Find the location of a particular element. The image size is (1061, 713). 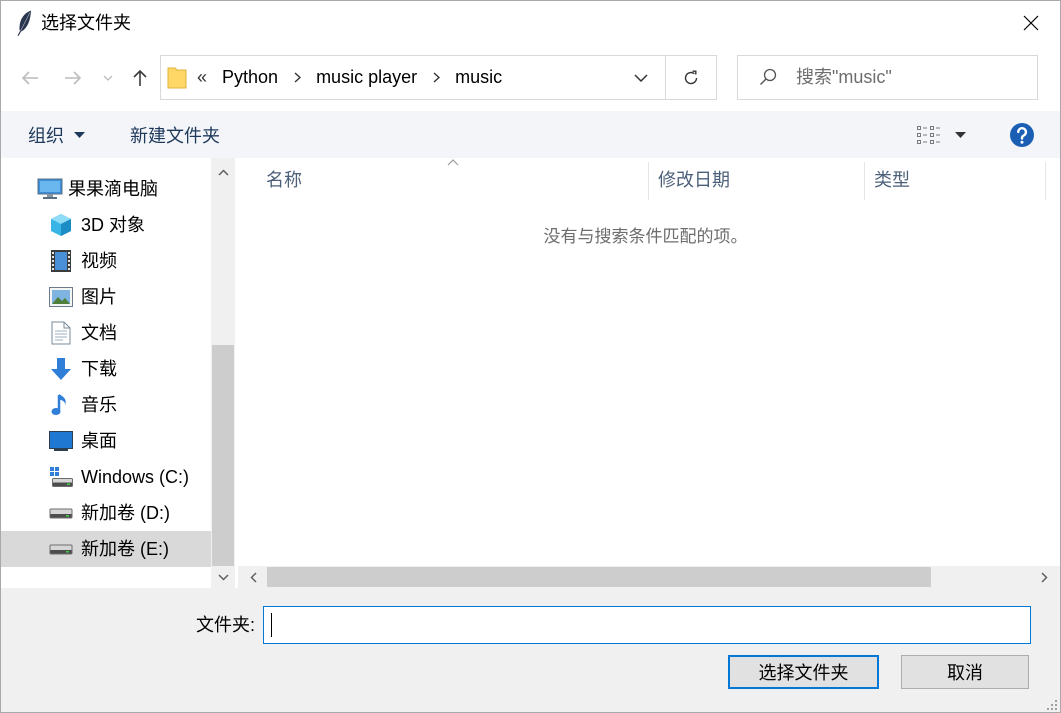

nav-item-music: 音乐 is located at coordinates (105, 405).